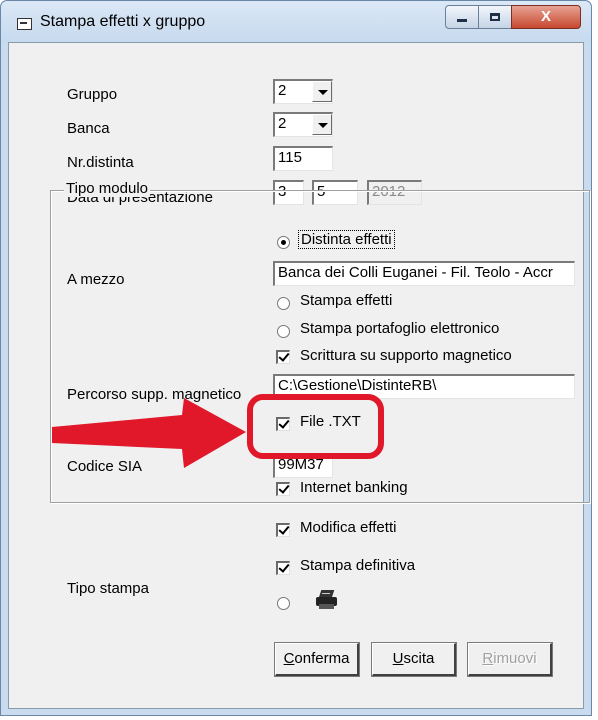  I want to click on arrow-shape, so click(149, 433).